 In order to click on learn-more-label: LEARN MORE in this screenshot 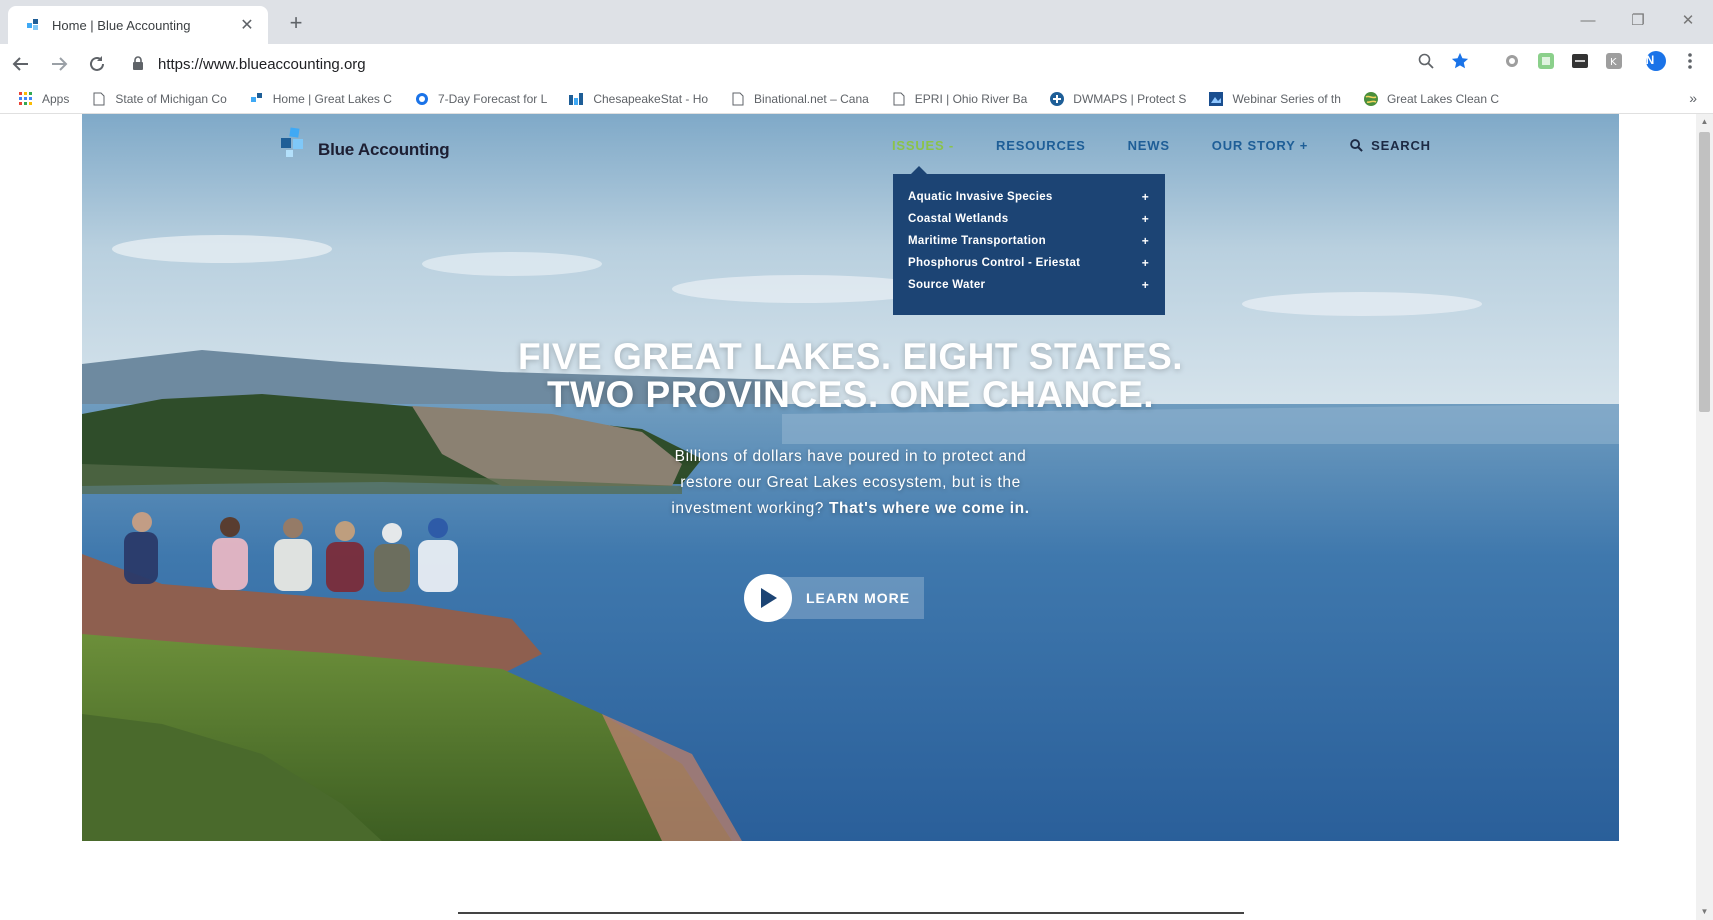, I will do `click(852, 598)`.